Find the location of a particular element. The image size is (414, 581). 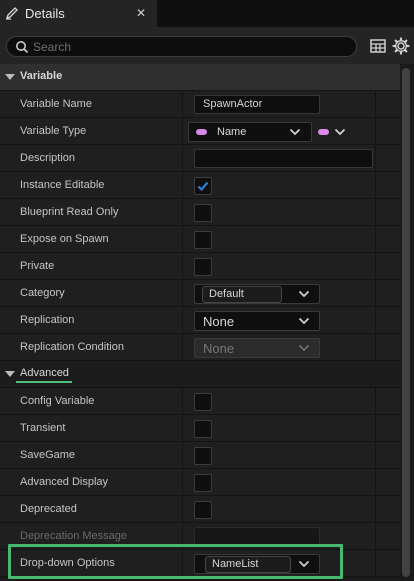

property-label: Description is located at coordinates (48, 158).